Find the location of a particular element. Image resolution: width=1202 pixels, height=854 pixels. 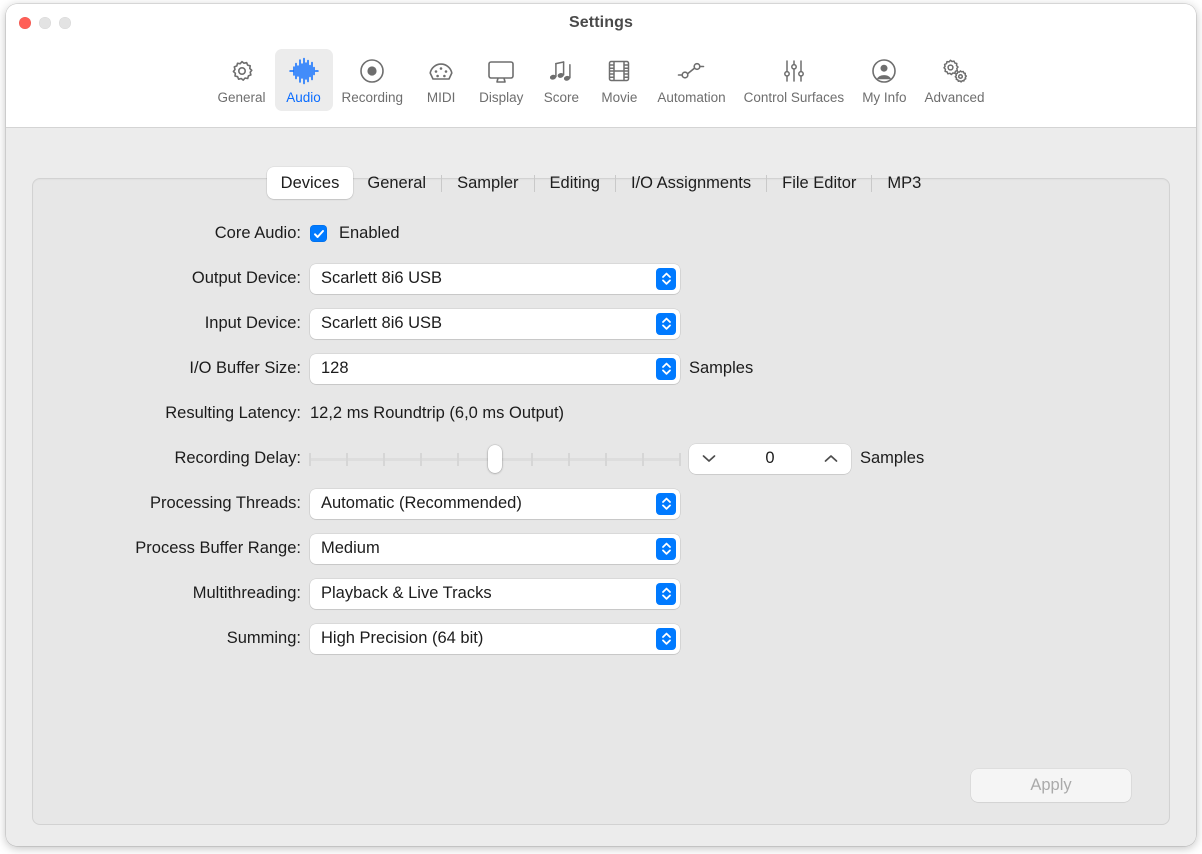

checkmark-icon is located at coordinates (318, 233).